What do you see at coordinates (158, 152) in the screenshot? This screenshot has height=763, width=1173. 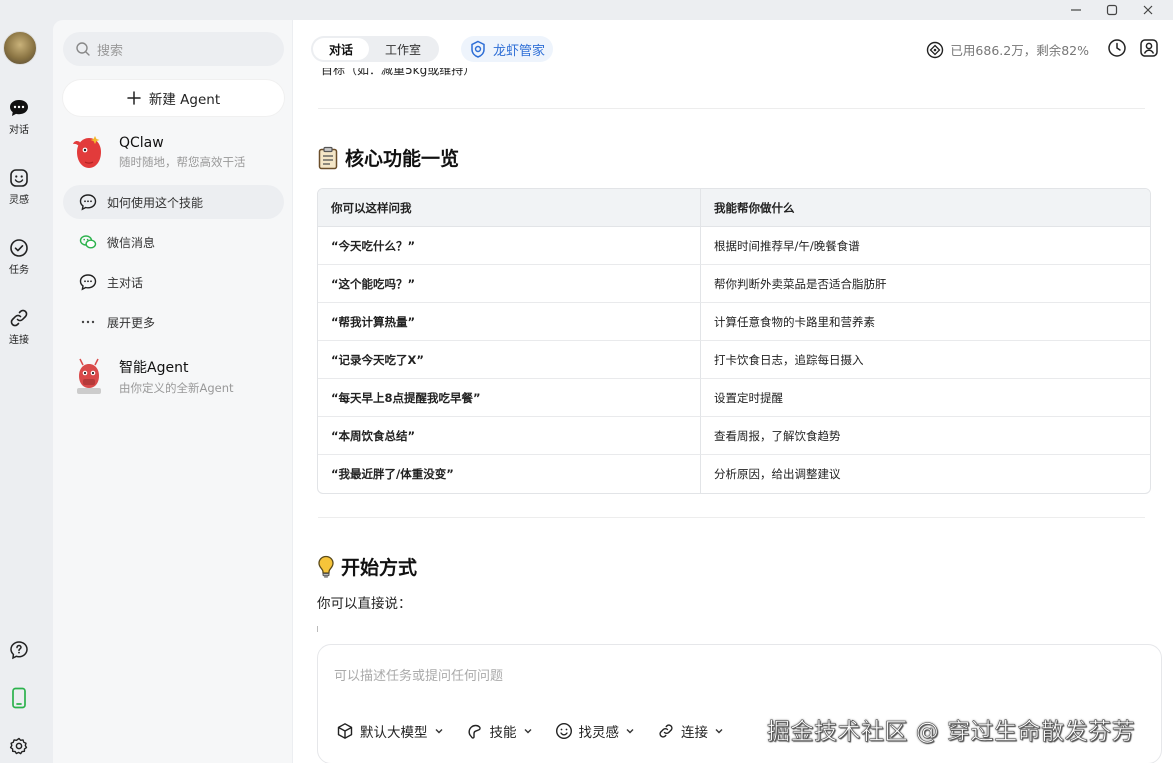 I see `agent-qclaw: QClaw 随时随地，帮您高效干活` at bounding box center [158, 152].